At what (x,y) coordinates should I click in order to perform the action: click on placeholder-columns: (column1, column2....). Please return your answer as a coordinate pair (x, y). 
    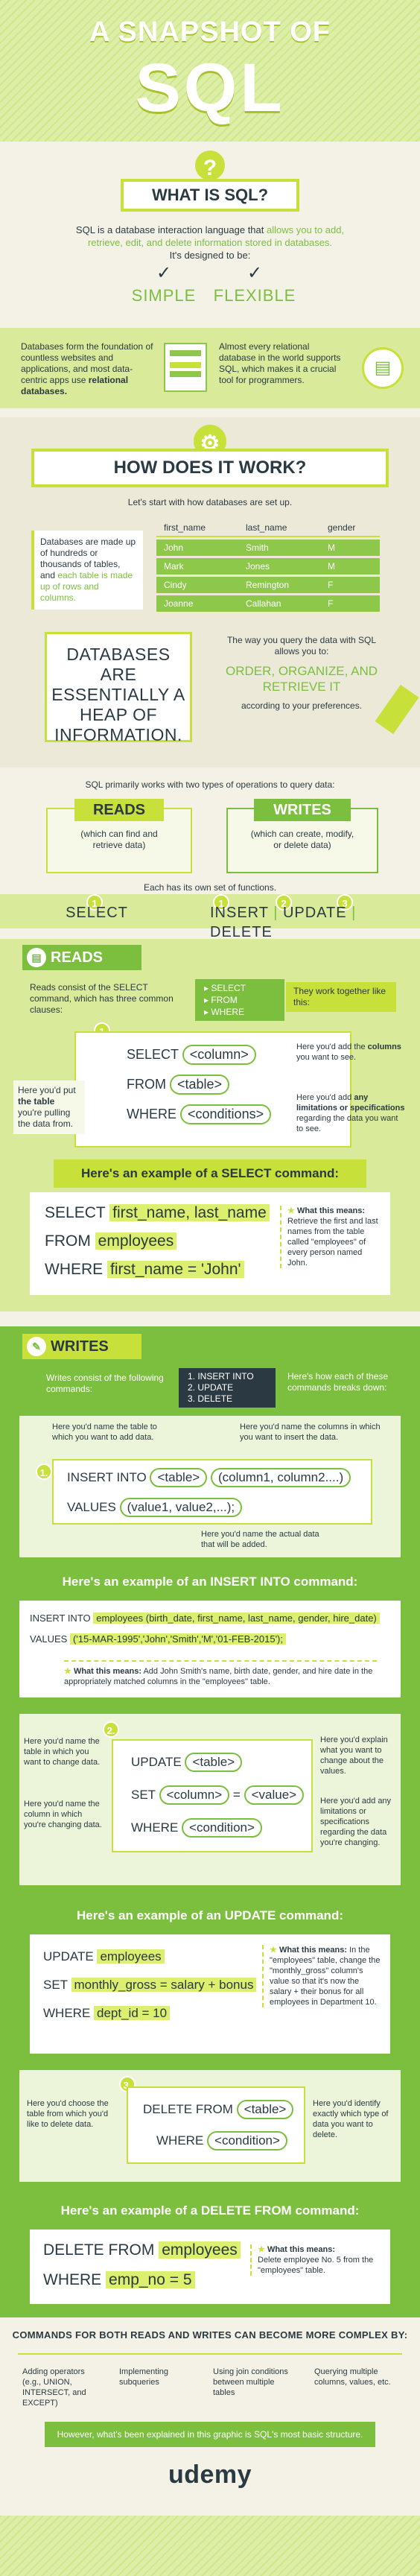
    Looking at the image, I should click on (280, 1477).